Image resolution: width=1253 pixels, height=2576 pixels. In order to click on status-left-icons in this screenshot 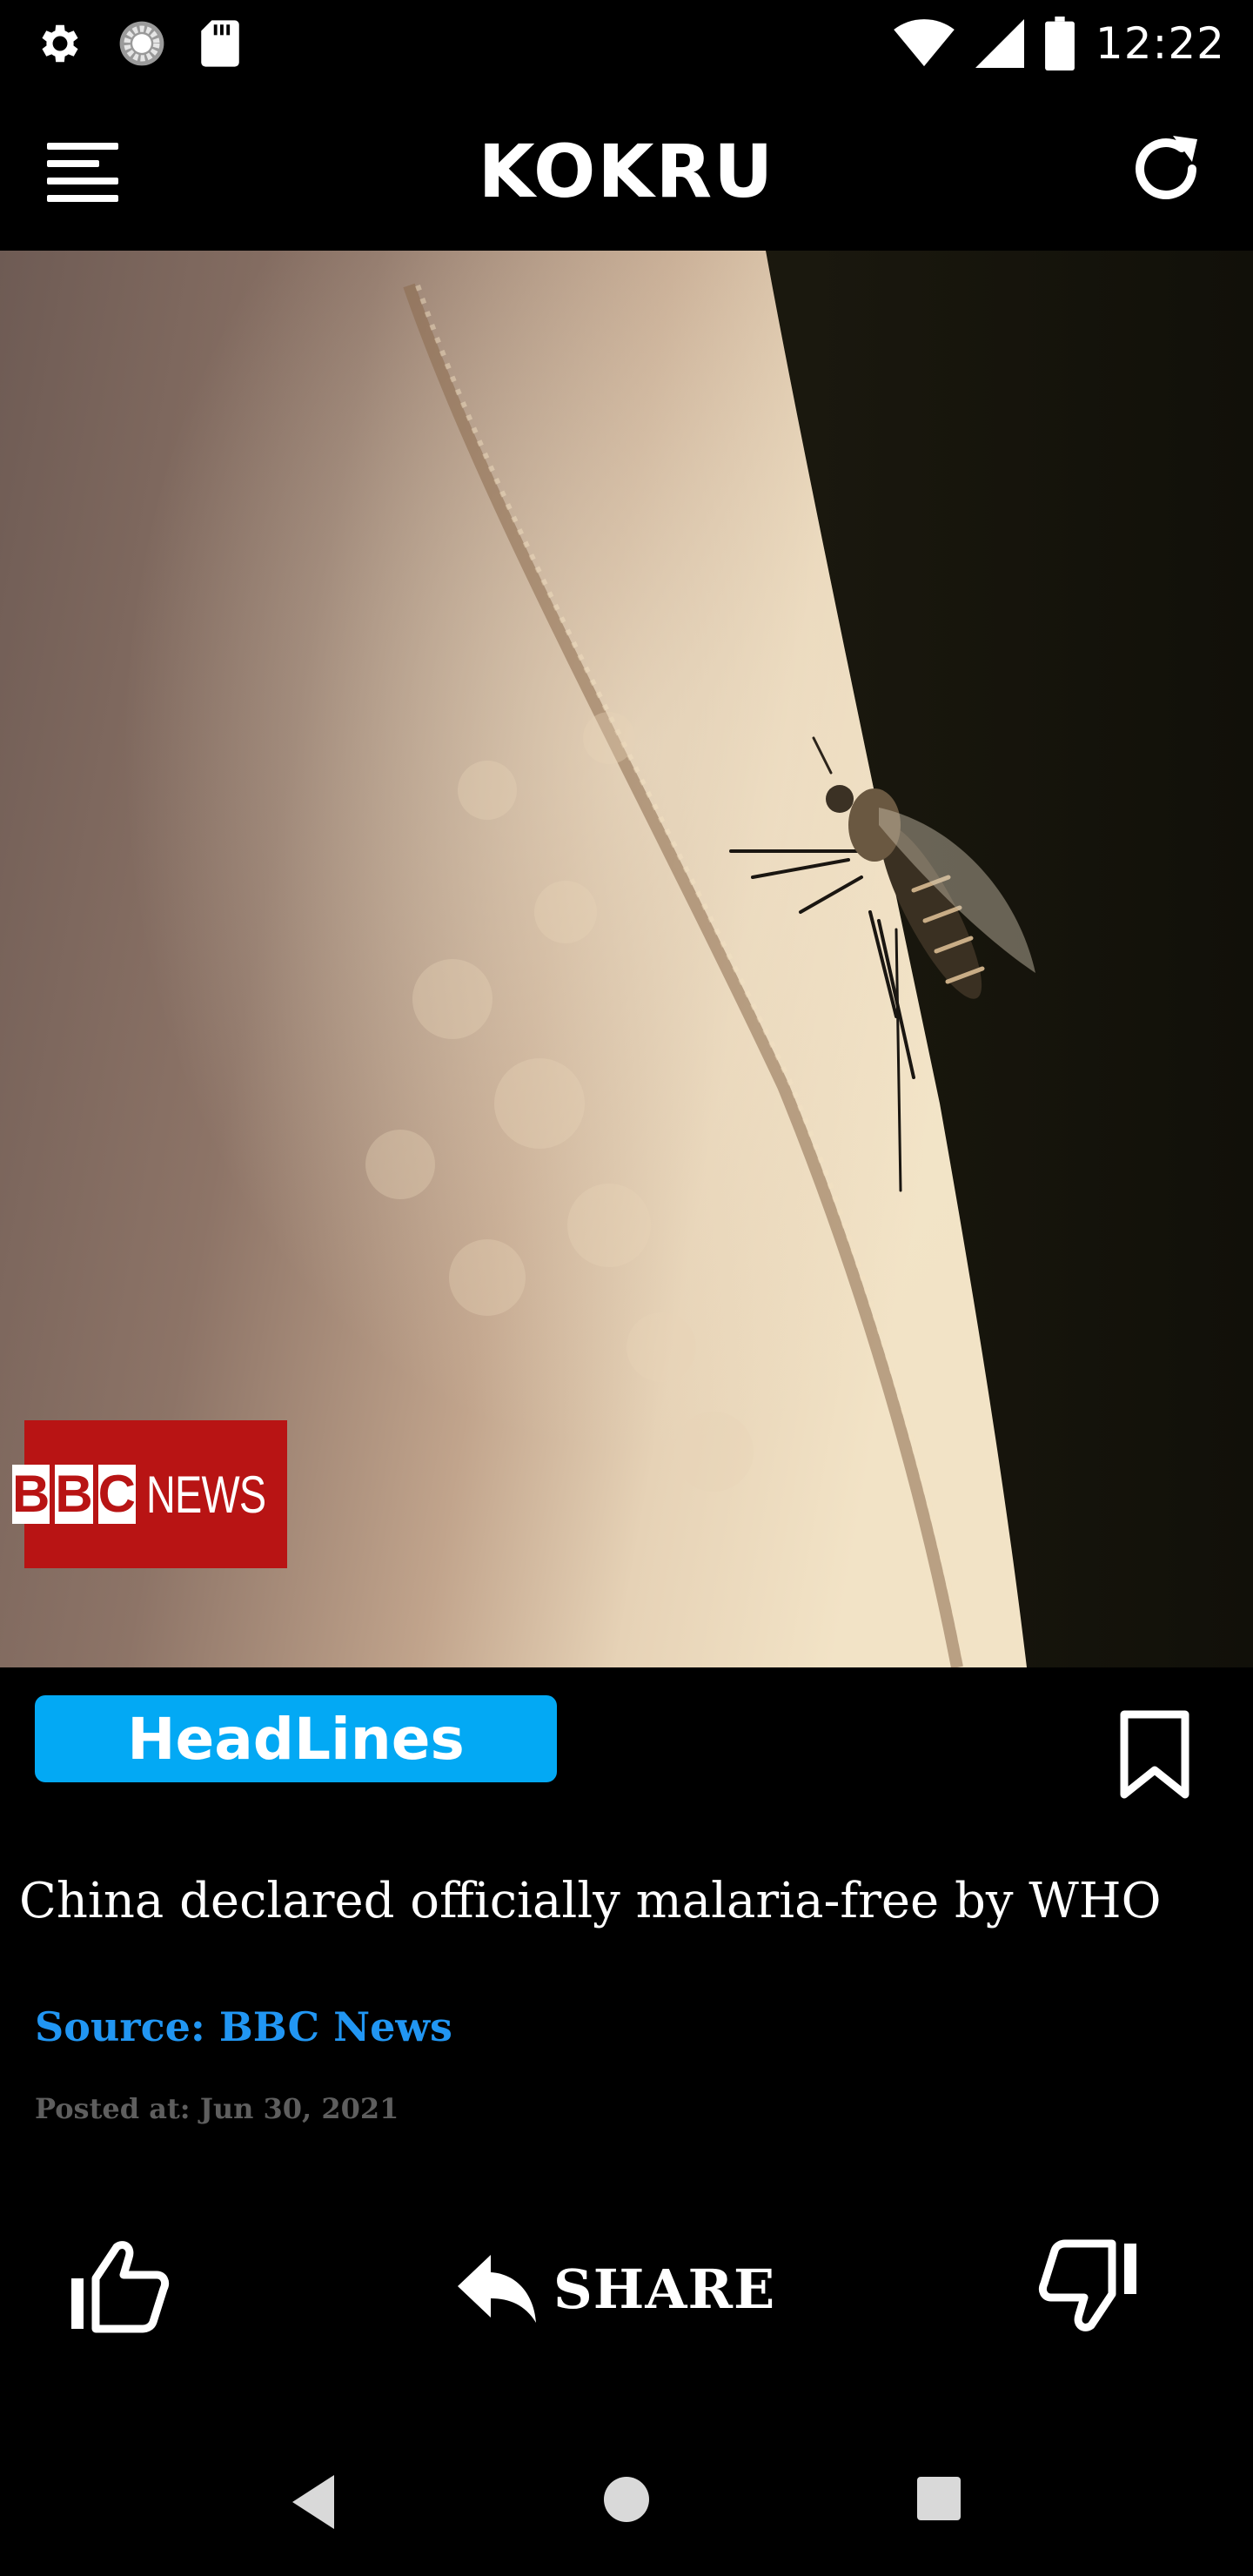, I will do `click(138, 43)`.